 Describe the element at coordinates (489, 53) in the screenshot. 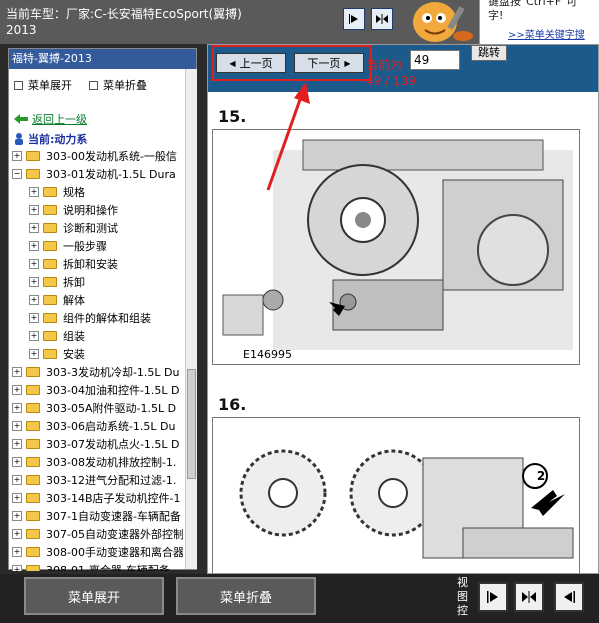

I see `jump-button: 跳转` at that location.